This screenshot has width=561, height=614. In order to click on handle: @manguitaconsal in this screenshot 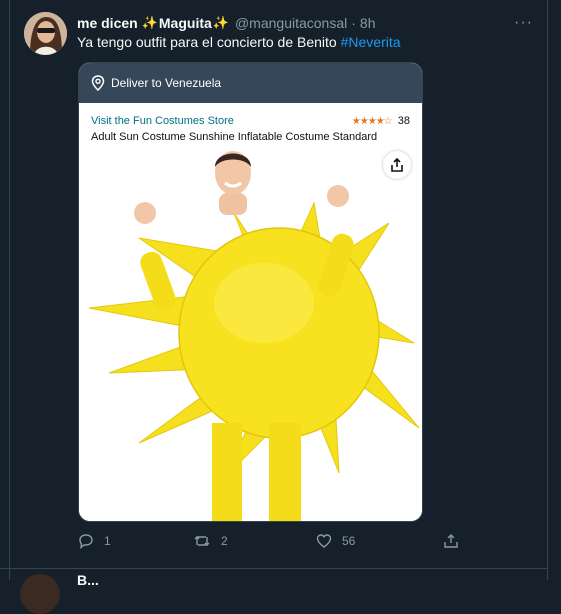, I will do `click(291, 23)`.